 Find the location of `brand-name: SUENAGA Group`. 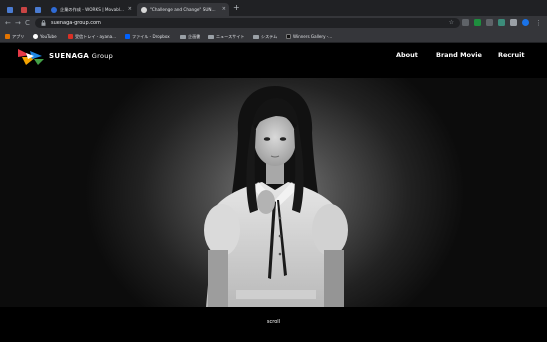

brand-name: SUENAGA Group is located at coordinates (81, 56).